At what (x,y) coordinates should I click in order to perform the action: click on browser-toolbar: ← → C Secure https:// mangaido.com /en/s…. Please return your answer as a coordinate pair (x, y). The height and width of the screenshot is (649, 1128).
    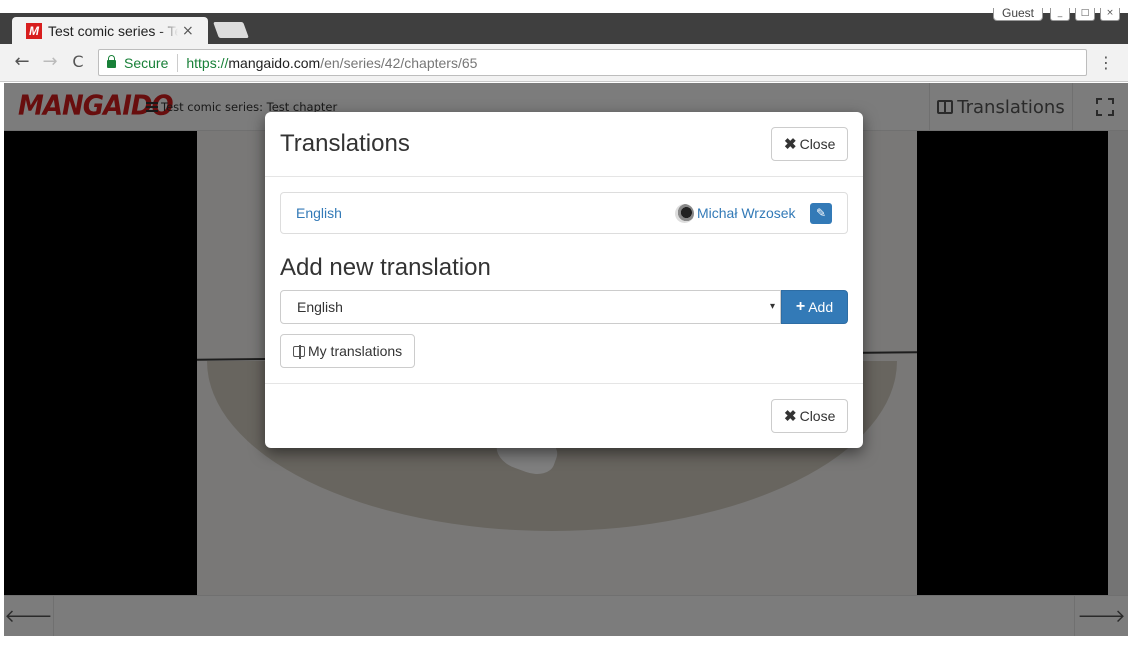
    Looking at the image, I should click on (564, 63).